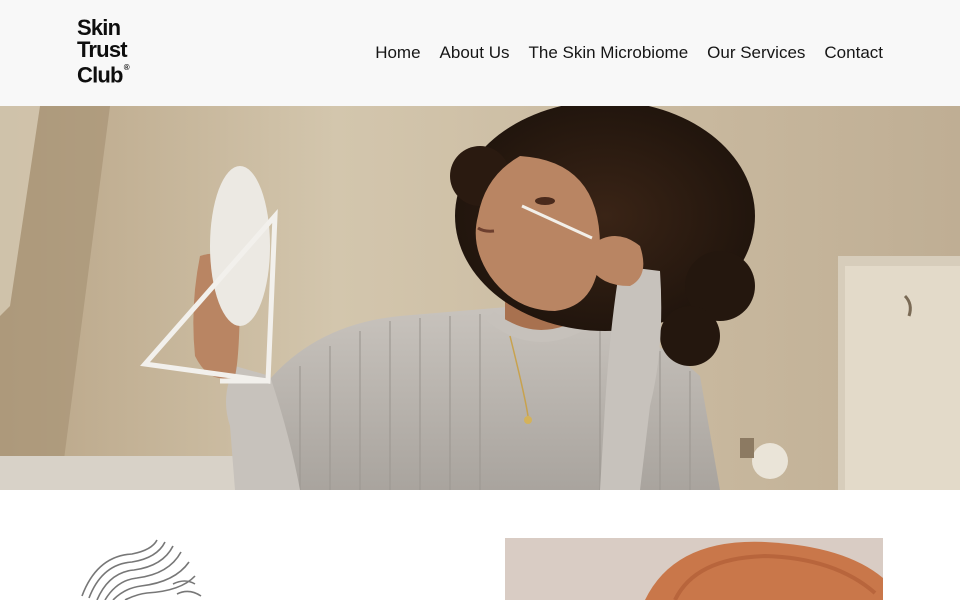 The width and height of the screenshot is (960, 605). I want to click on nav-skin-microbiome: The Skin Microbiome, so click(608, 53).